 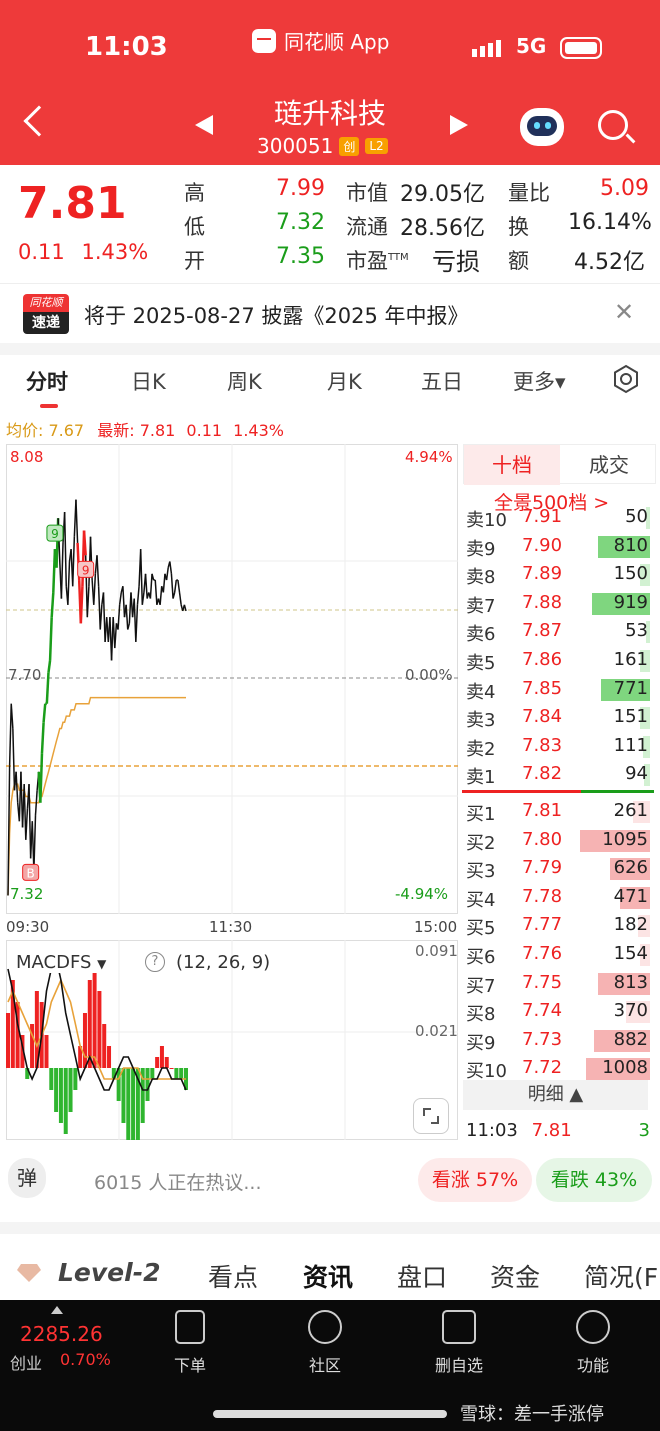 I want to click on index-value: 2285.26, so click(x=61, y=1334).